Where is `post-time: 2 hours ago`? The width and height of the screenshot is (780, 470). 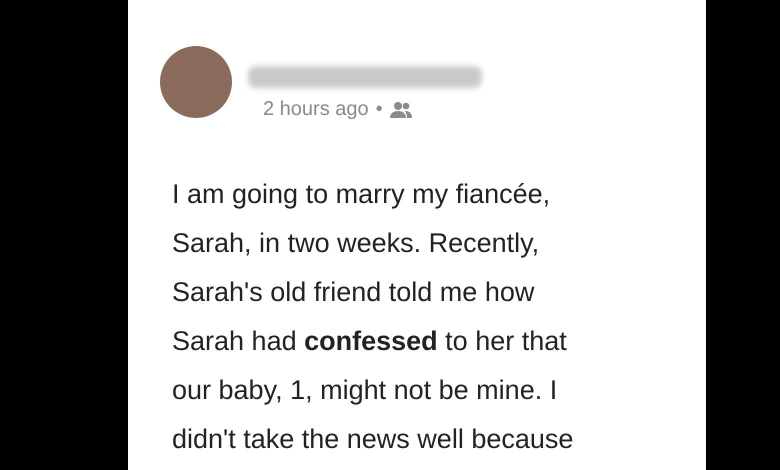
post-time: 2 hours ago is located at coordinates (316, 109).